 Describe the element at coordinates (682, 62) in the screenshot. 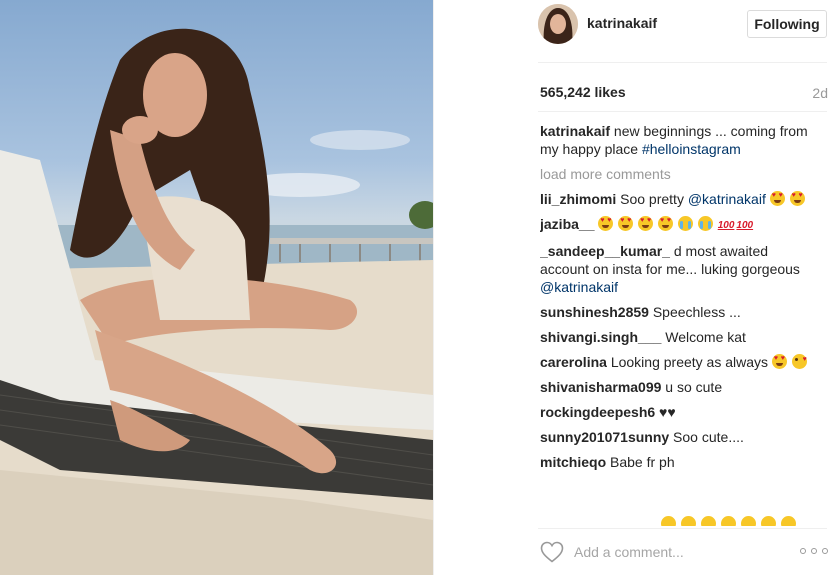

I see `header-divider` at that location.